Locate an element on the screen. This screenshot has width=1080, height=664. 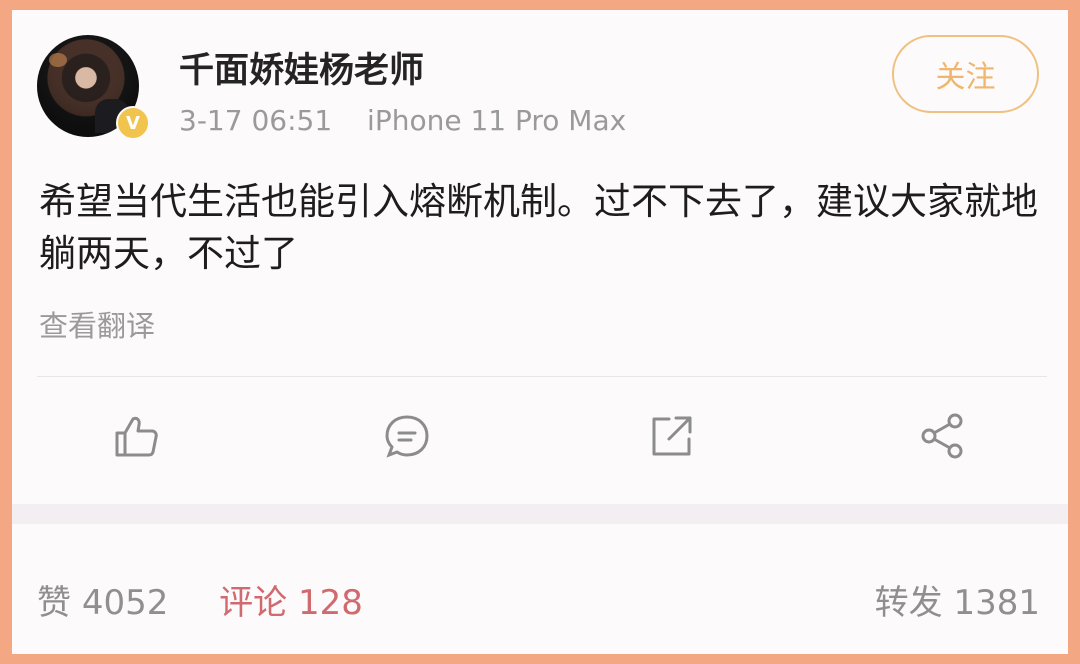
post-date: 3-17 06:51 is located at coordinates (256, 120).